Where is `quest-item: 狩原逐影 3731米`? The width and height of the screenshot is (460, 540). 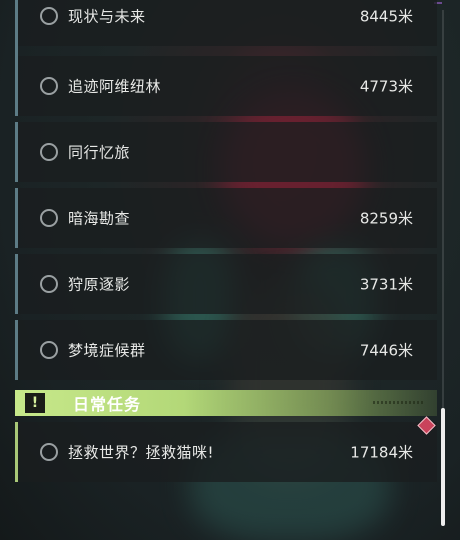 quest-item: 狩原逐影 3731米 is located at coordinates (226, 284).